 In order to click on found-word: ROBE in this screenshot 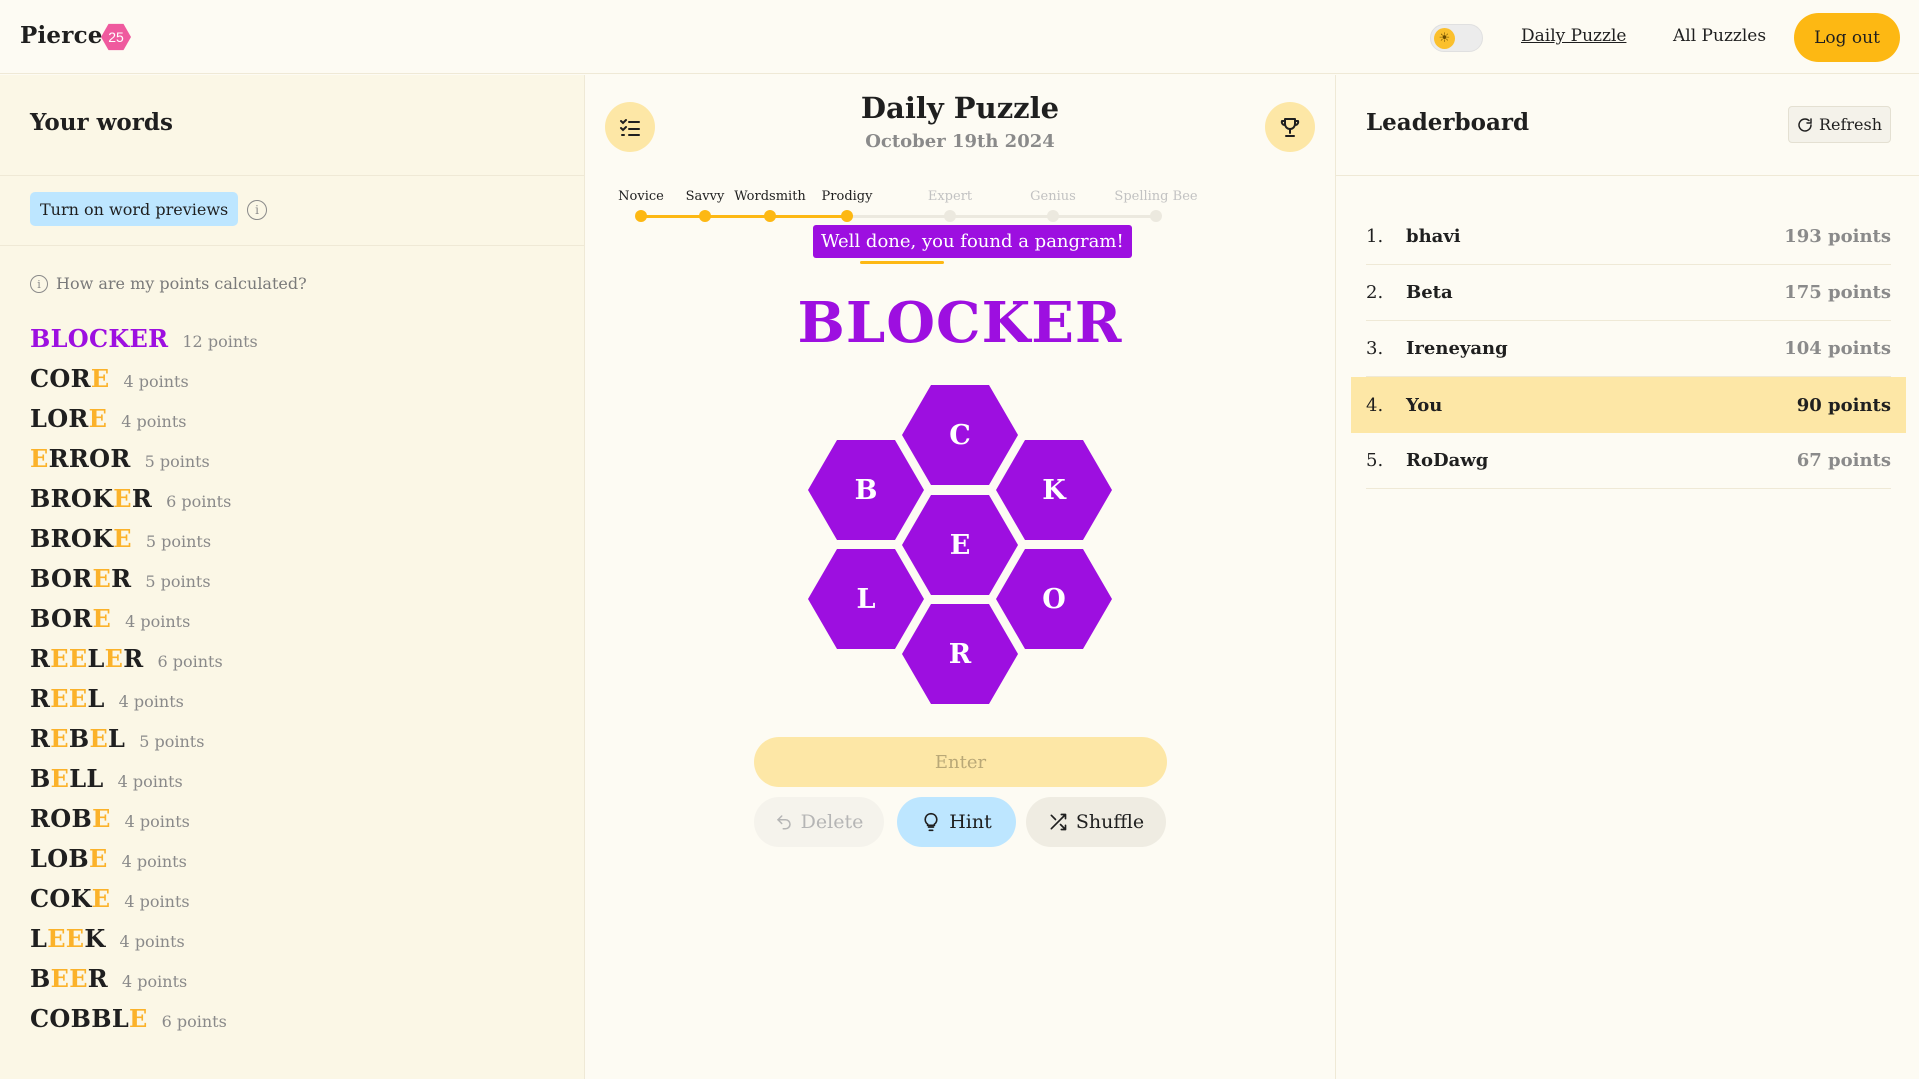, I will do `click(70, 818)`.